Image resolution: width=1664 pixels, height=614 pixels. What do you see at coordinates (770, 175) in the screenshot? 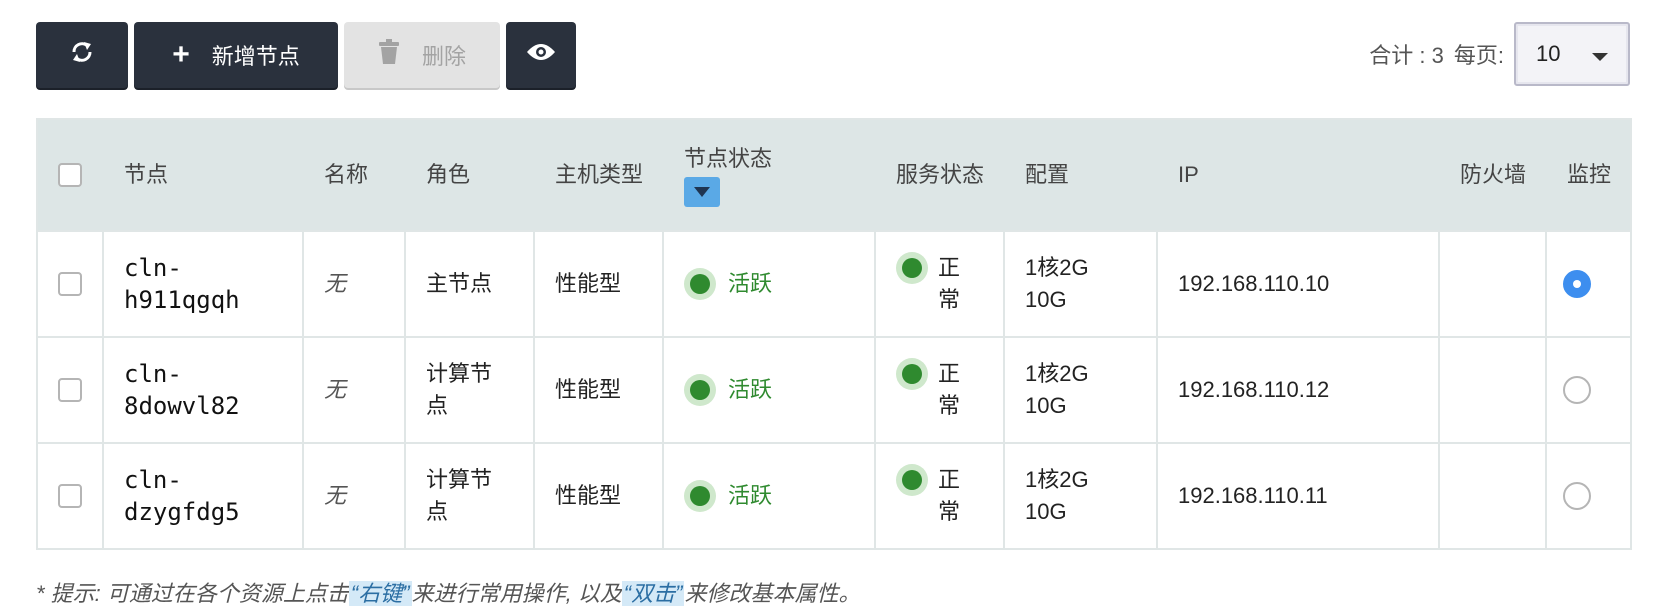
I see `column-header-node-status: 节点状态` at bounding box center [770, 175].